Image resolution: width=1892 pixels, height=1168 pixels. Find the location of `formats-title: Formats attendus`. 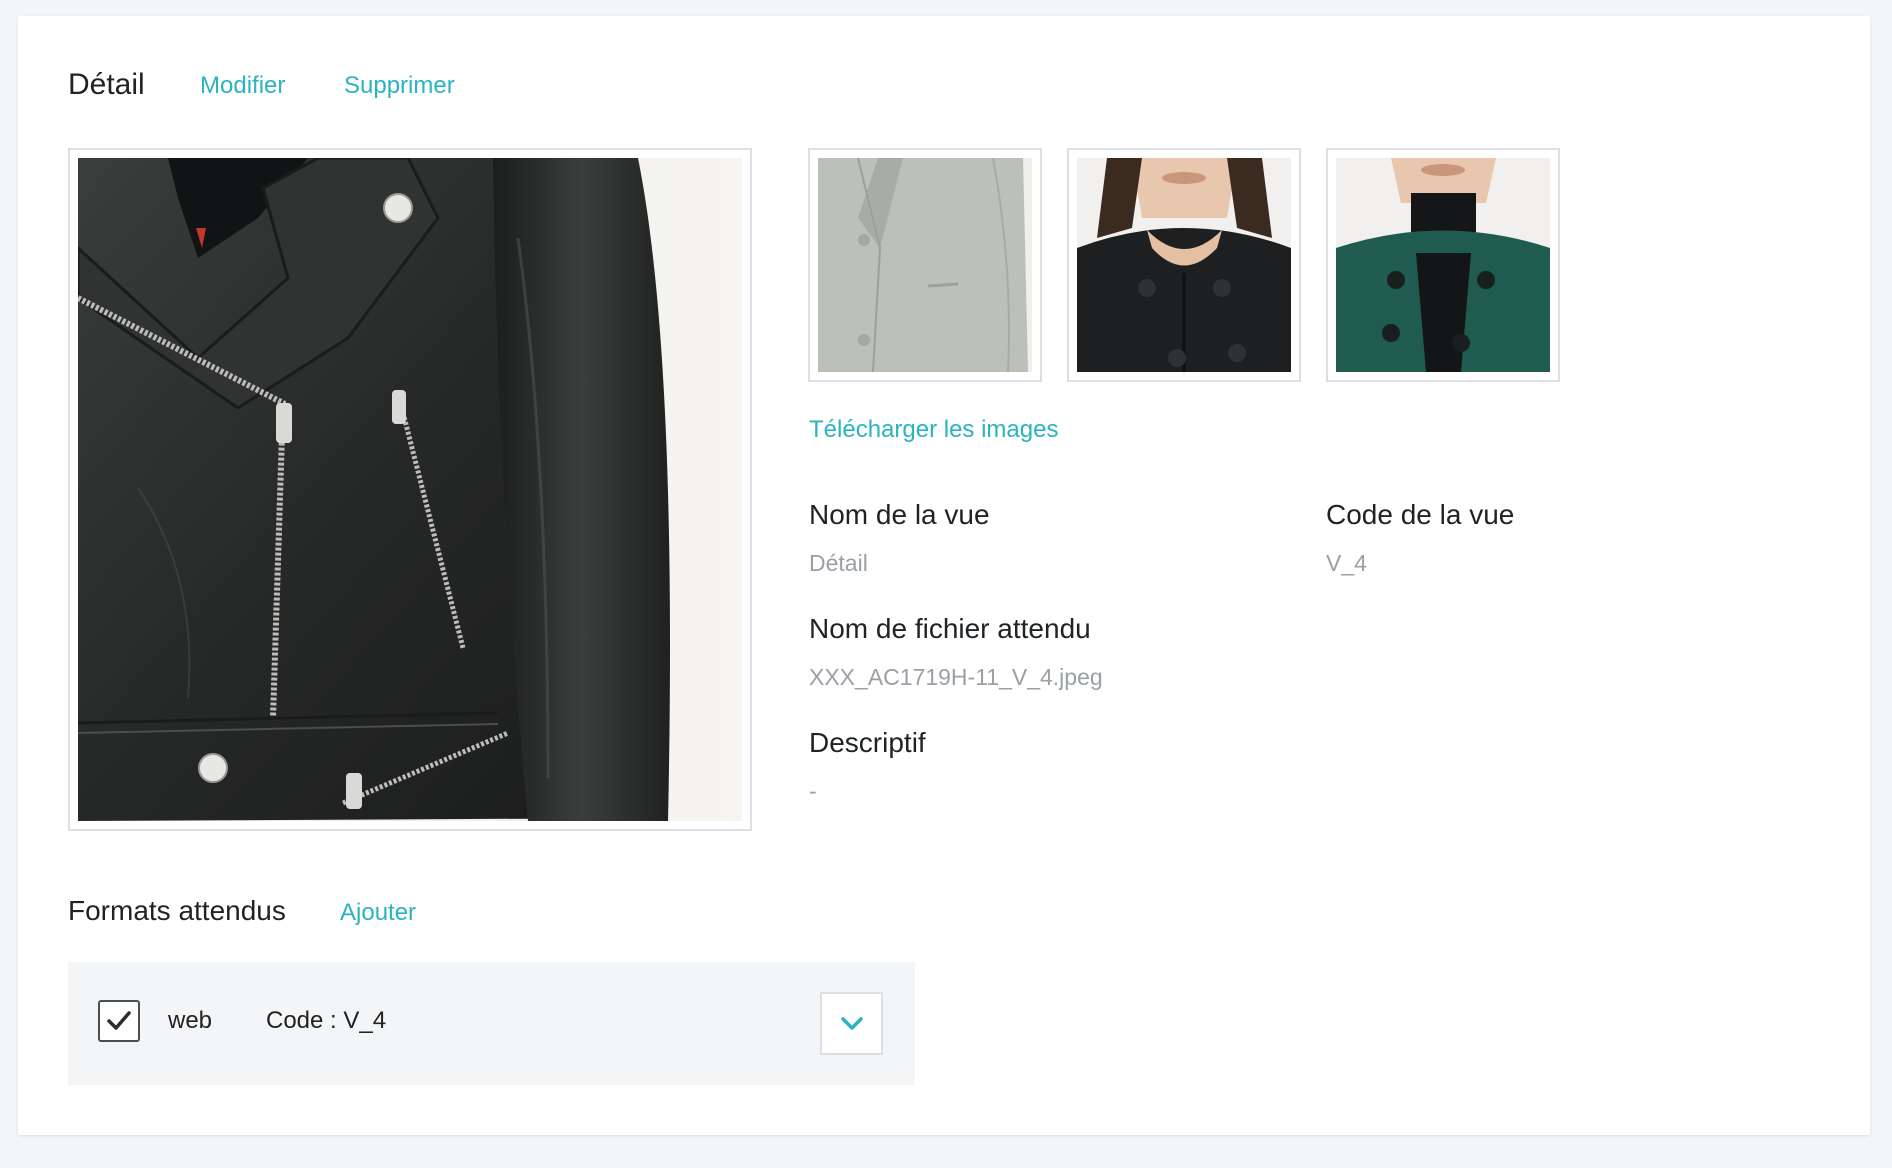

formats-title: Formats attendus is located at coordinates (177, 910).